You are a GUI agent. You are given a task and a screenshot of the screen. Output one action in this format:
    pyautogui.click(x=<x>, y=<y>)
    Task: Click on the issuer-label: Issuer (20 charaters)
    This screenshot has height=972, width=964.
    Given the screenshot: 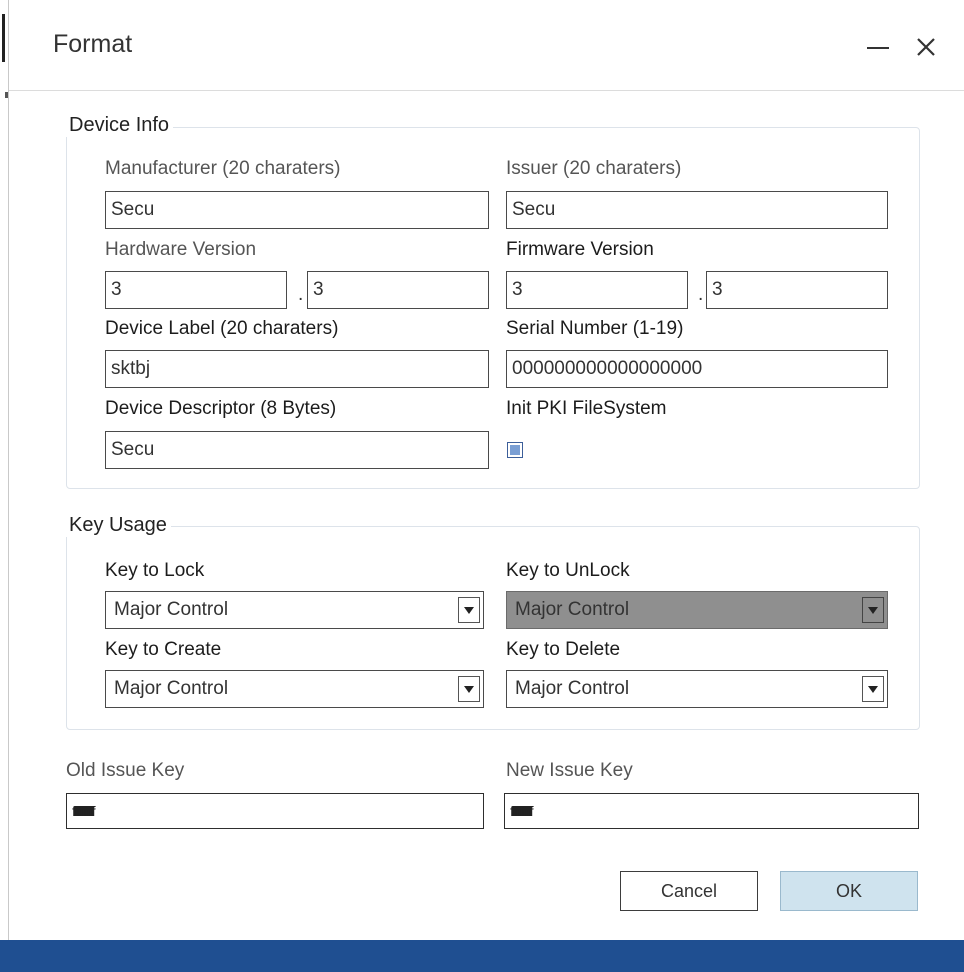 What is the action you would take?
    pyautogui.click(x=594, y=168)
    